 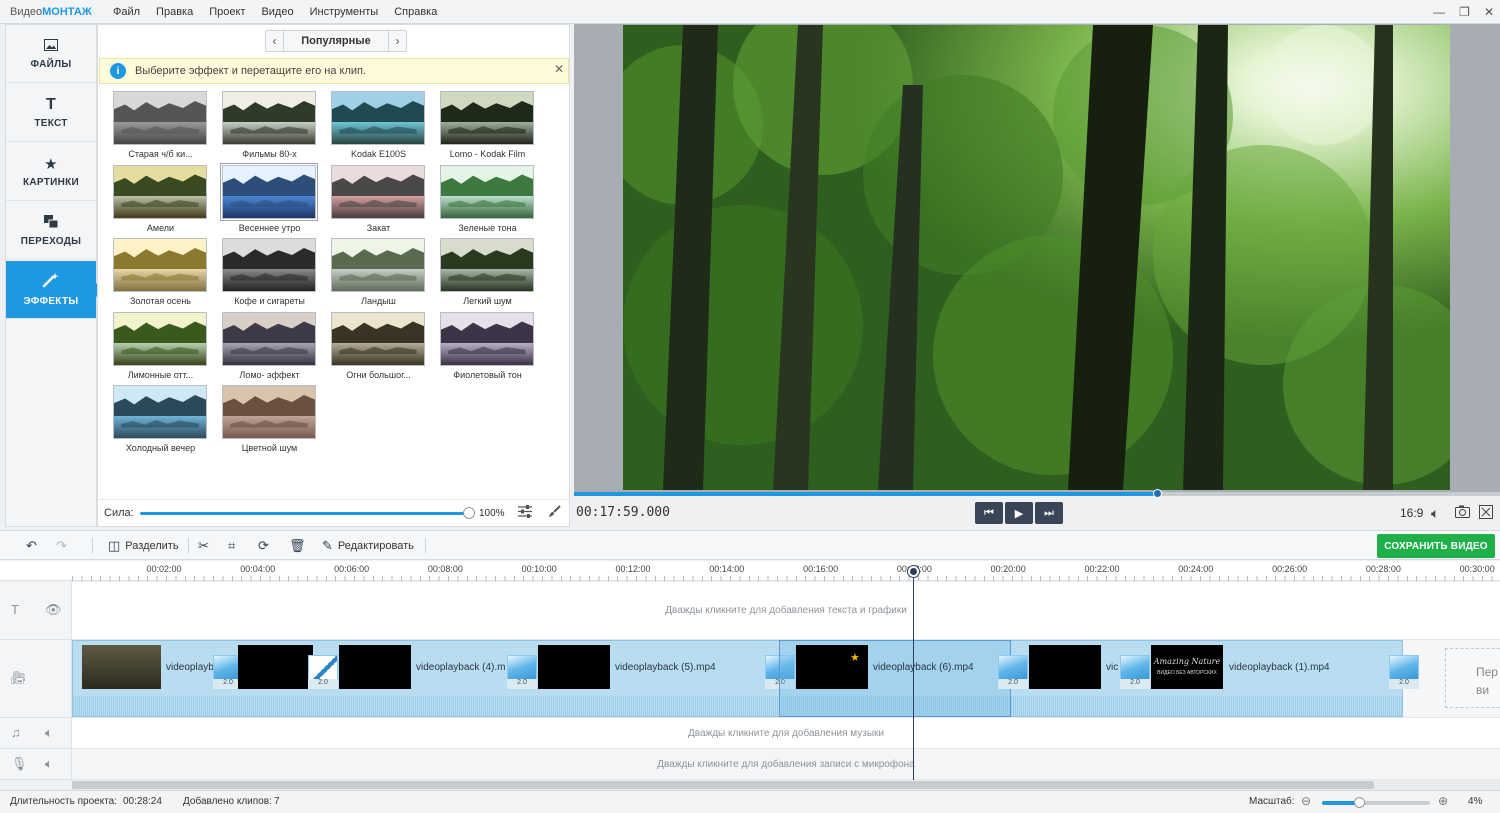 I want to click on strength-label: Сила:, so click(x=119, y=513).